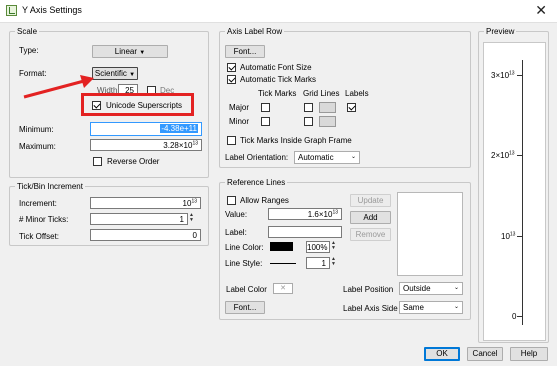  Describe the element at coordinates (522, 192) in the screenshot. I see `preview-axis-line` at that location.